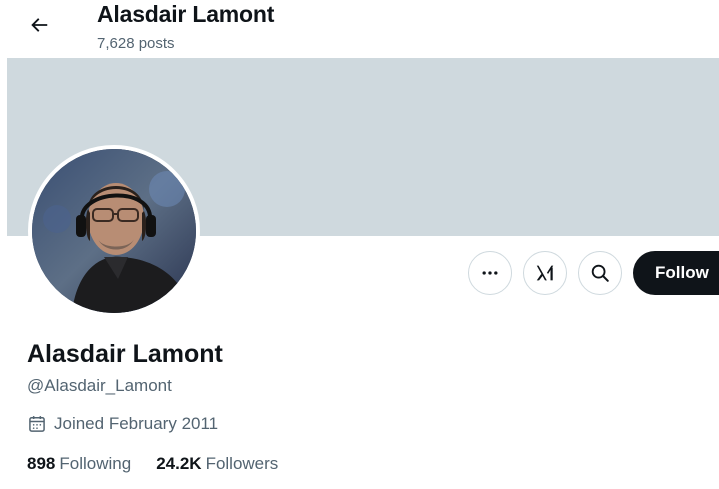  I want to click on search-icon, so click(600, 273).